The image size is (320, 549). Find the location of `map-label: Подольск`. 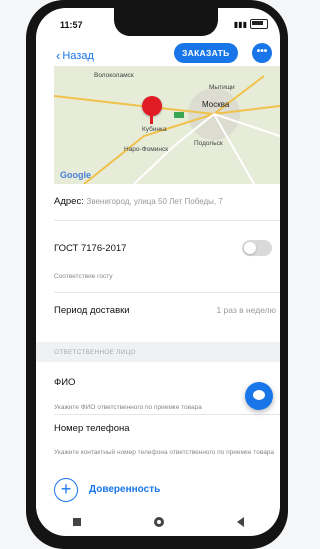

map-label: Подольск is located at coordinates (208, 143).